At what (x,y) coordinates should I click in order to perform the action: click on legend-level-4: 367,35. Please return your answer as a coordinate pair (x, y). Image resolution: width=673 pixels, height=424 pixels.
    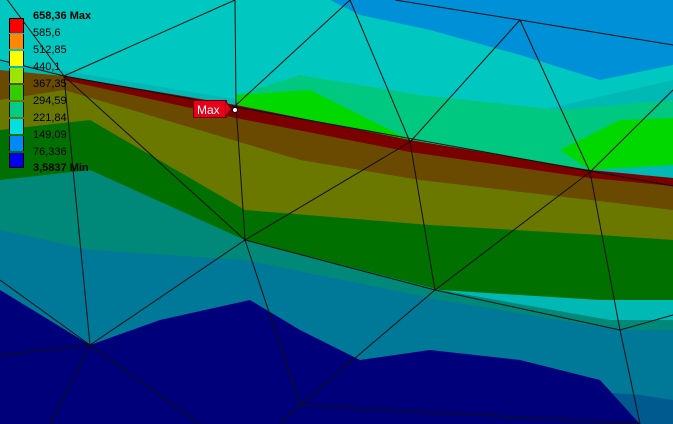
    Looking at the image, I should click on (50, 84).